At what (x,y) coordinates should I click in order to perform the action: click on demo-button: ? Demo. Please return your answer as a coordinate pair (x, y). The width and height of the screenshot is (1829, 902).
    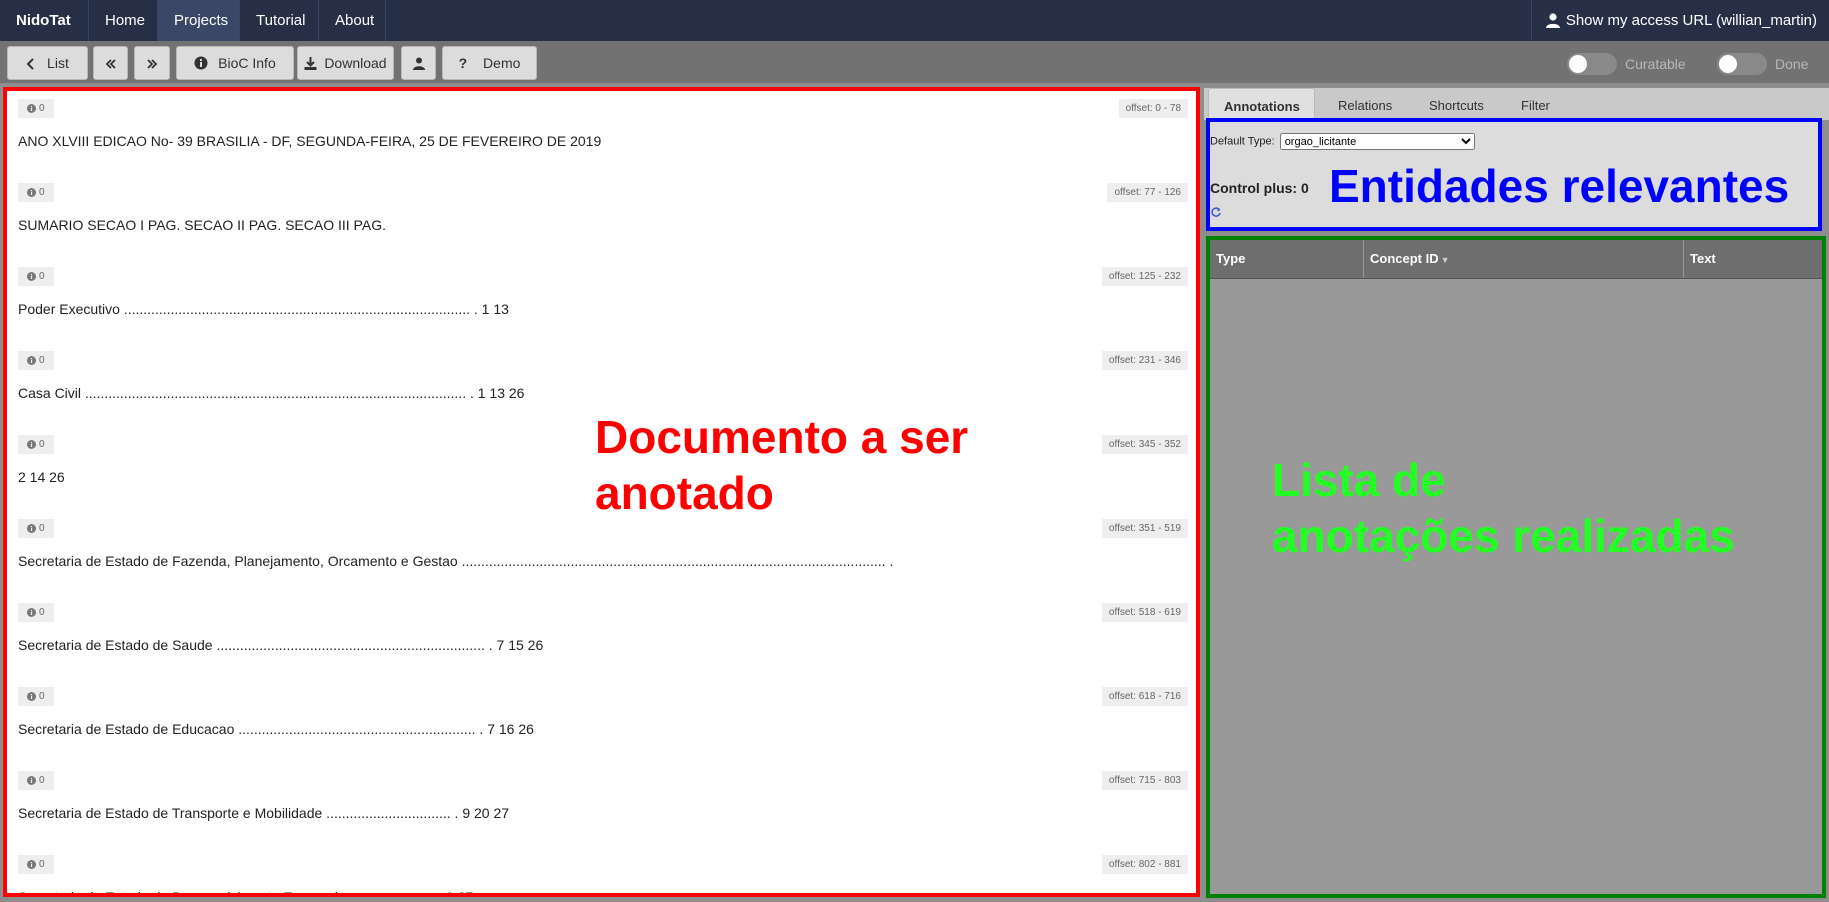
    Looking at the image, I should click on (489, 63).